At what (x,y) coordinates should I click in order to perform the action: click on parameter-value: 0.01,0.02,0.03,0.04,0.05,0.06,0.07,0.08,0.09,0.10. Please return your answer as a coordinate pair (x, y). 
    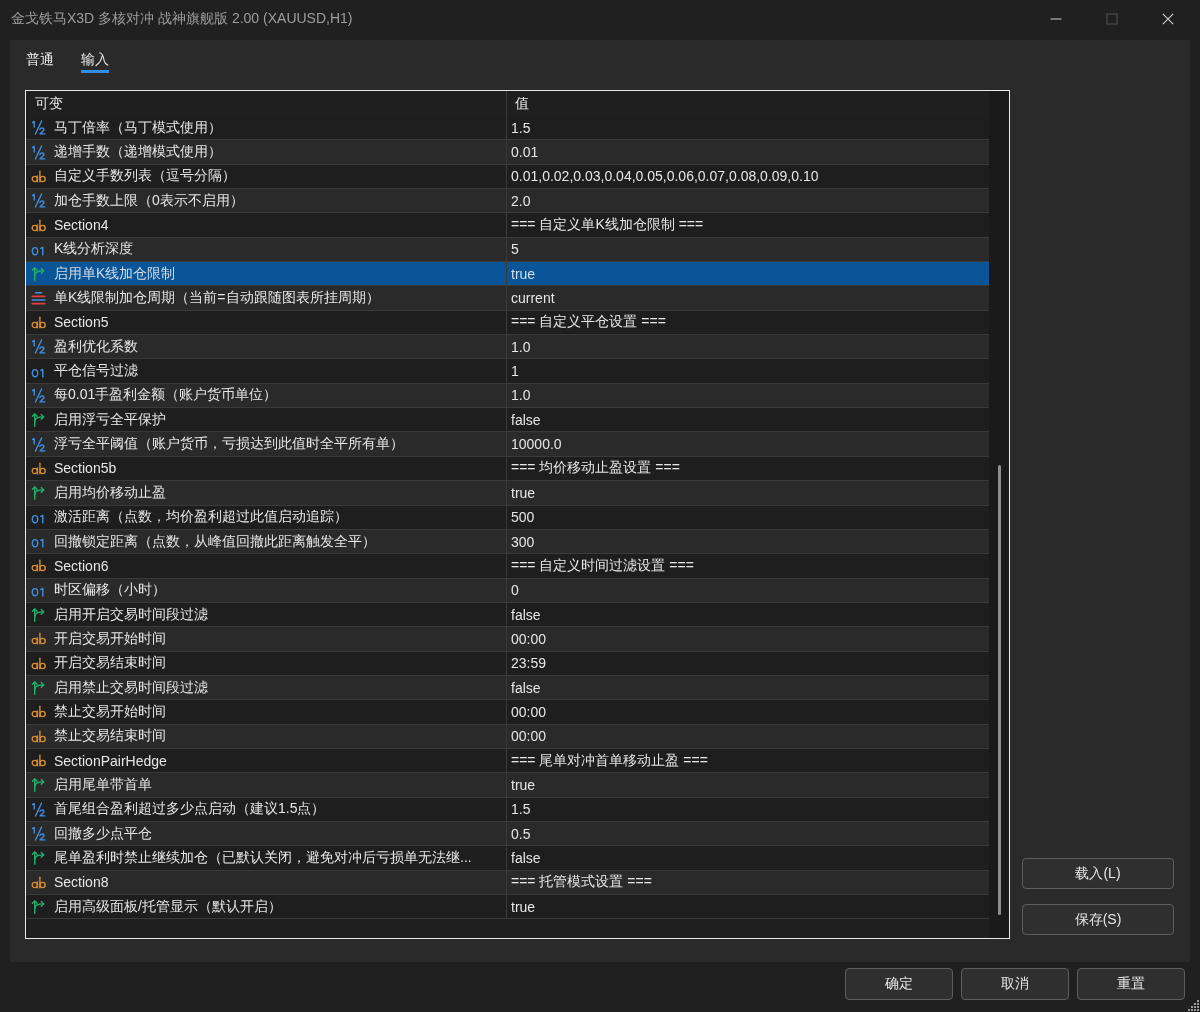
    Looking at the image, I should click on (665, 176).